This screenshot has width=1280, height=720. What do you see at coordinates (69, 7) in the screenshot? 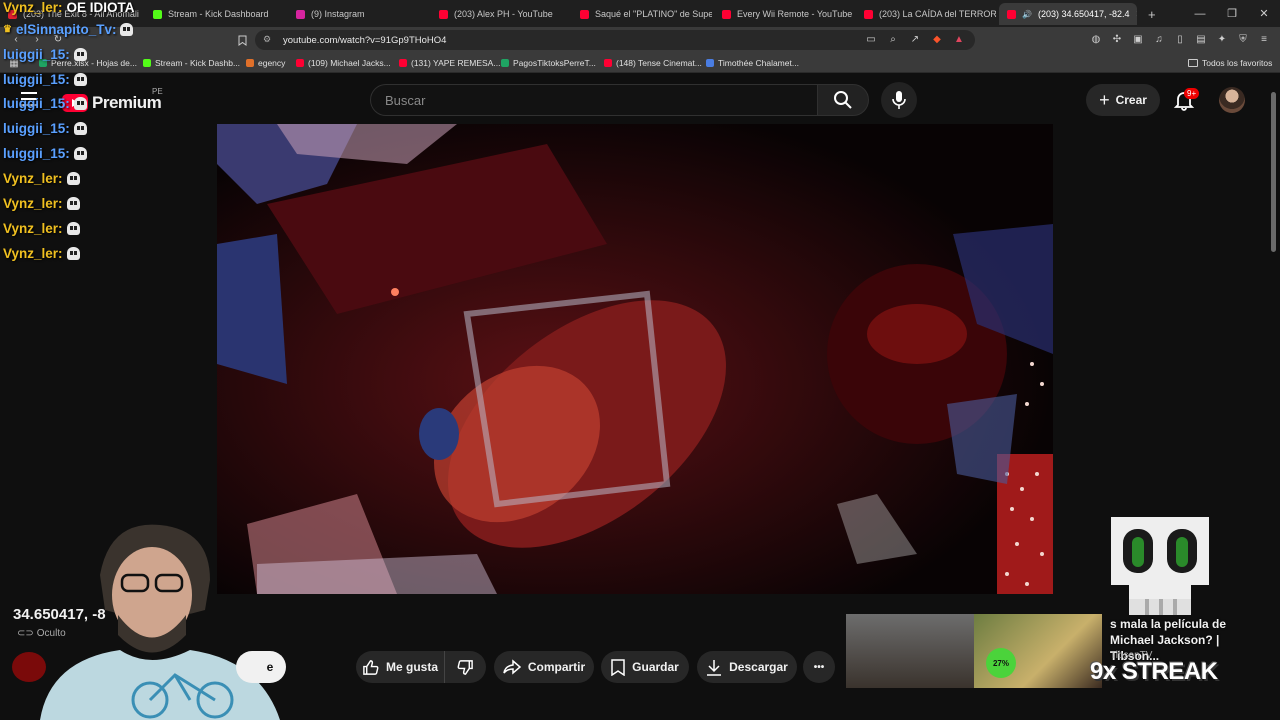
I see `chat-message: Vynz_ler: OE IDIOTA` at bounding box center [69, 7].